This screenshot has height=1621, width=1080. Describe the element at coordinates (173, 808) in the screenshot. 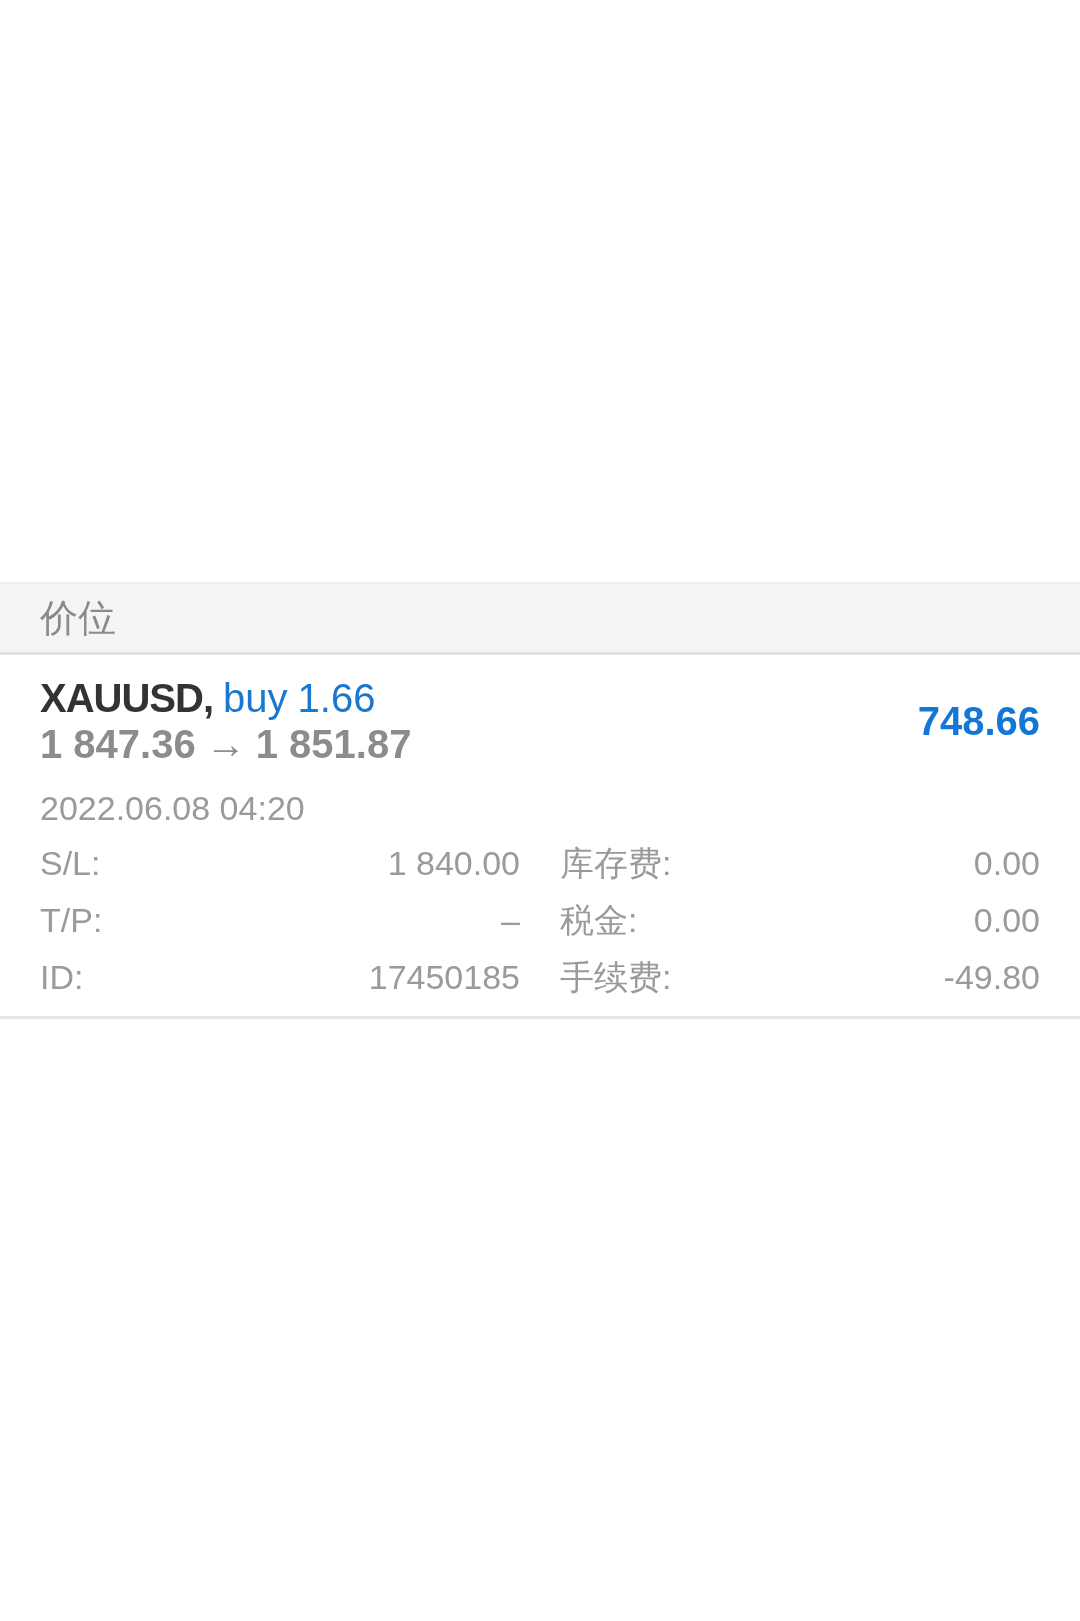

I see `open-time: 2022.06.08 04:20` at that location.